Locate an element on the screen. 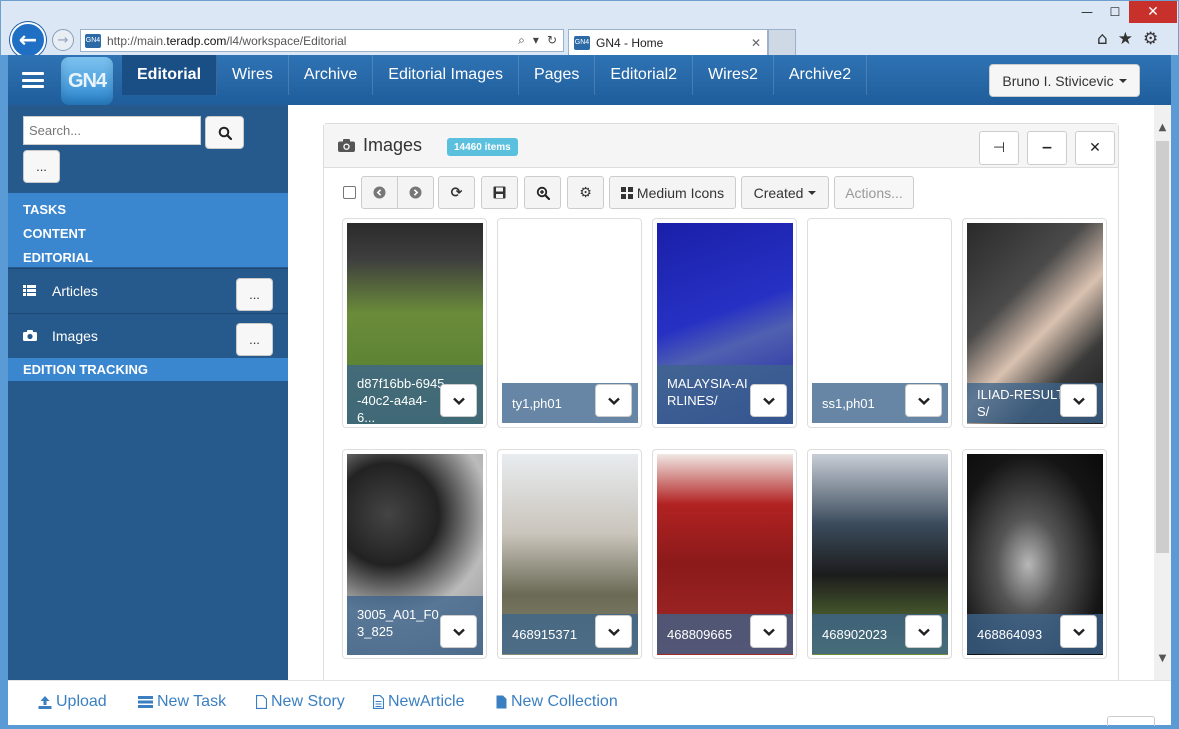 The image size is (1179, 729). sidebar-section-edition-tracking: EDITION TRACKING is located at coordinates (148, 369).